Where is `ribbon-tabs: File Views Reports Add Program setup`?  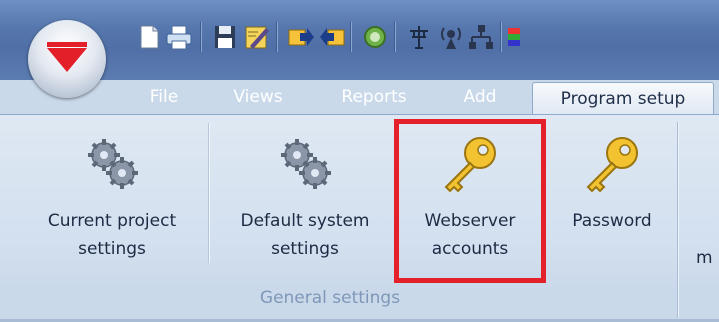 ribbon-tabs: File Views Reports Add Program setup is located at coordinates (359, 98).